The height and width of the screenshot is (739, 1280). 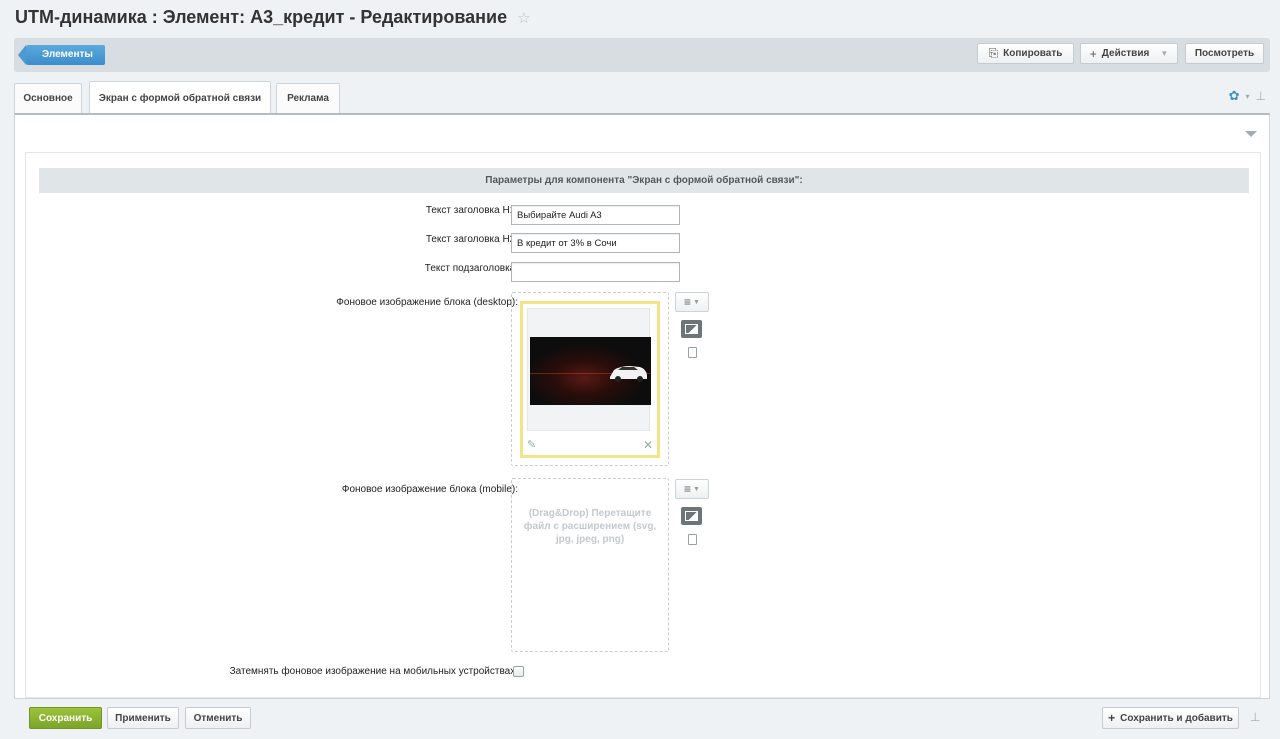 What do you see at coordinates (427, 302) in the screenshot?
I see `bg-desktop-label: Фоновое изображение блока (desktop):` at bounding box center [427, 302].